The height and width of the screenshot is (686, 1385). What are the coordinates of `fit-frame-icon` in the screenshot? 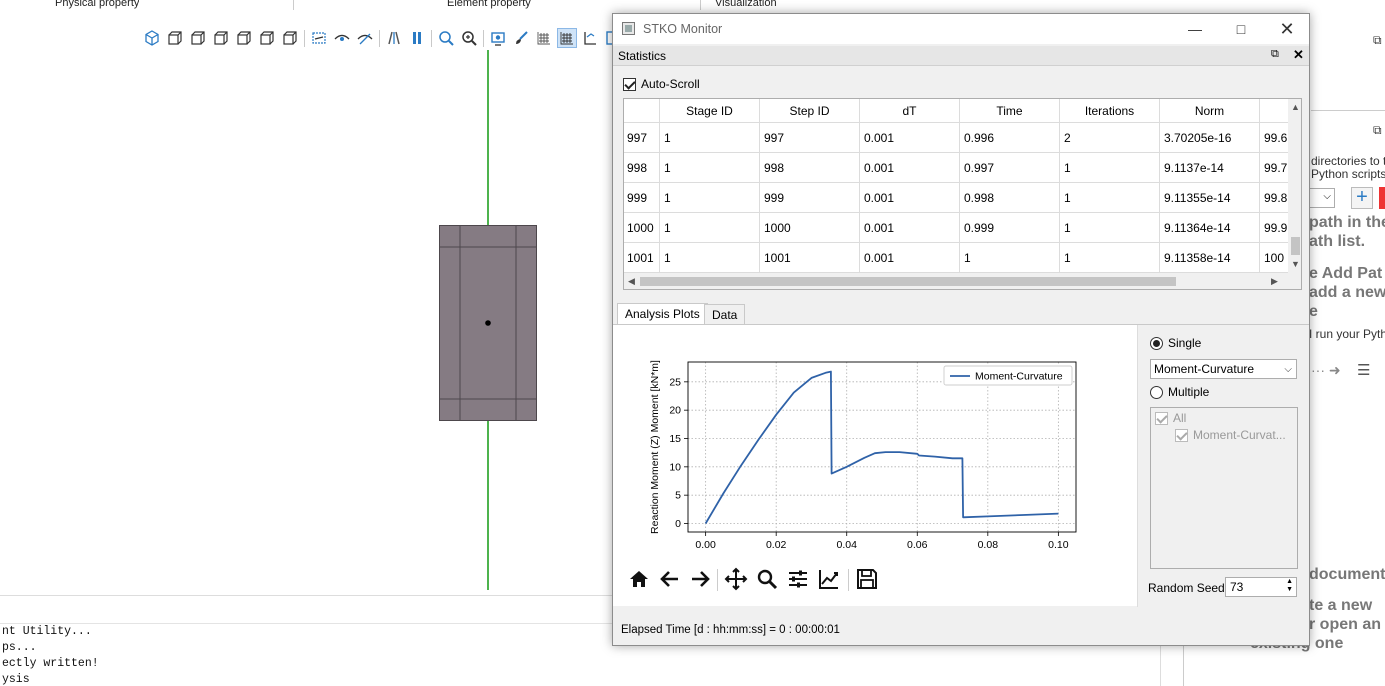 It's located at (319, 38).